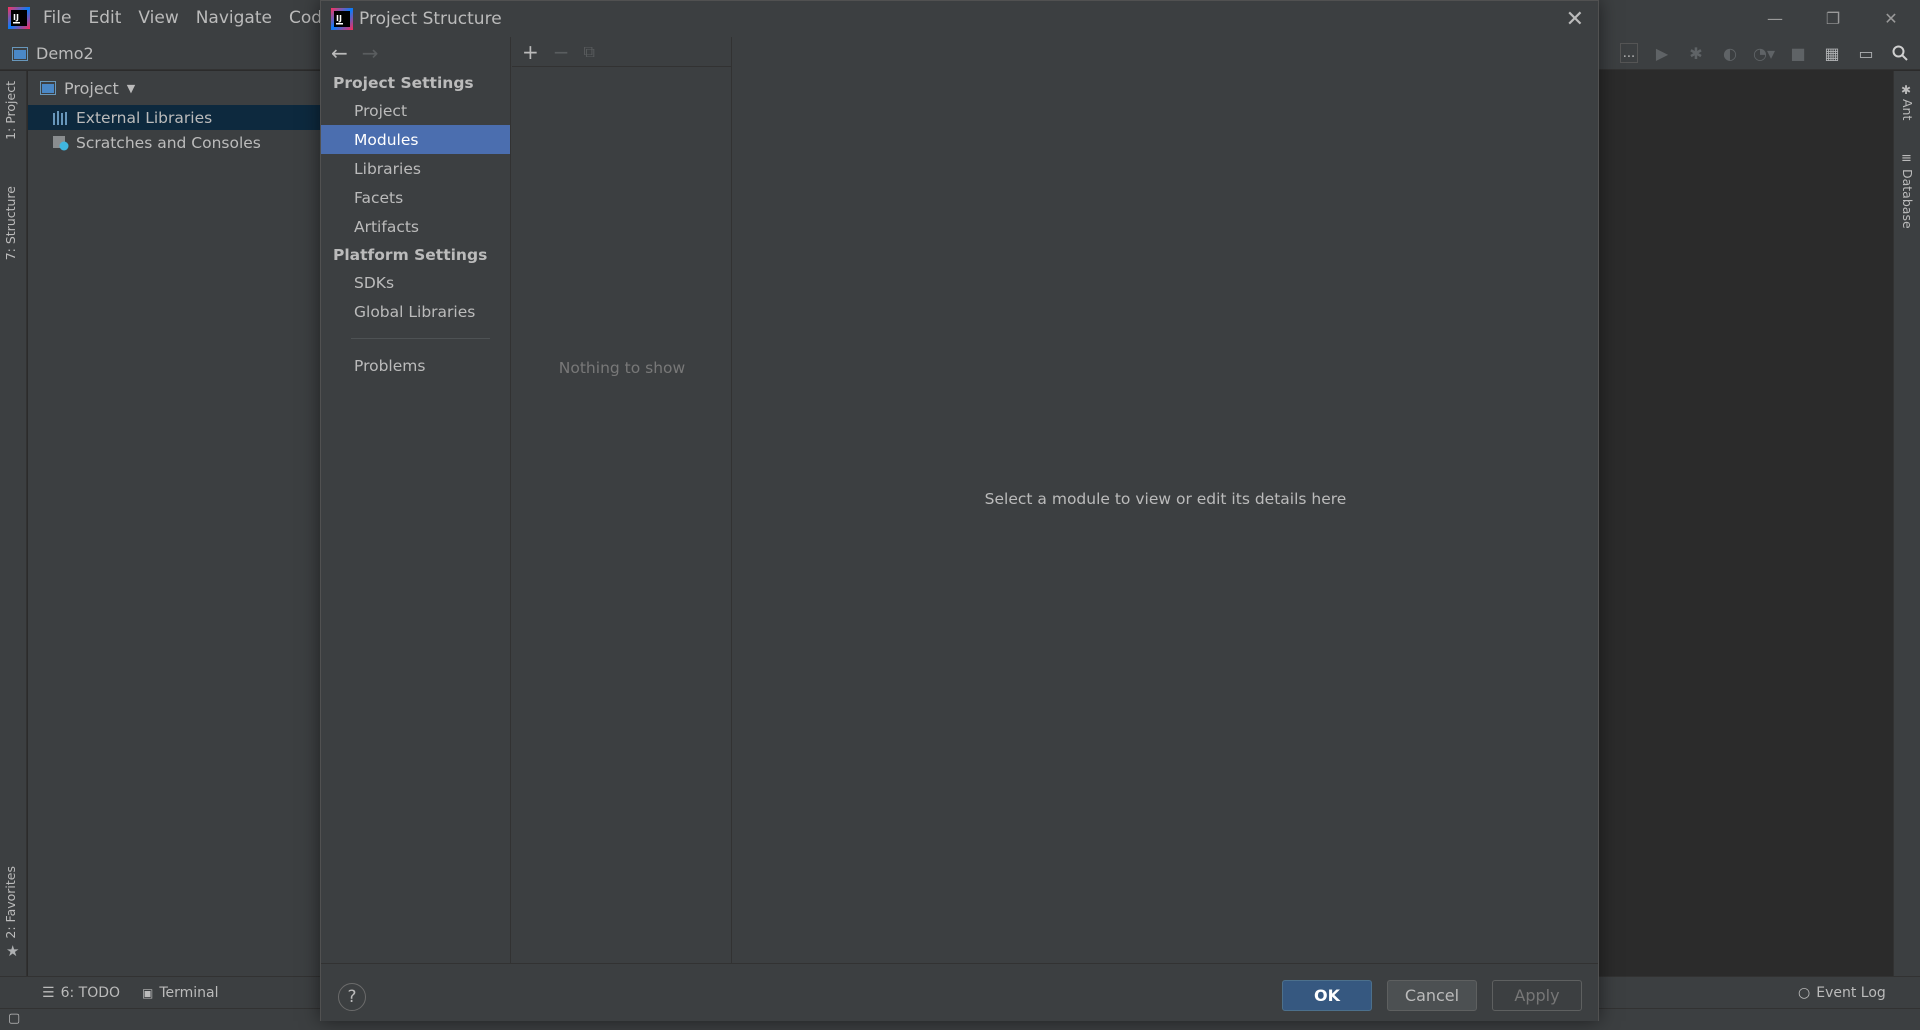 This screenshot has width=1920, height=1030. Describe the element at coordinates (1907, 109) in the screenshot. I see `tab-ant: Ant` at that location.